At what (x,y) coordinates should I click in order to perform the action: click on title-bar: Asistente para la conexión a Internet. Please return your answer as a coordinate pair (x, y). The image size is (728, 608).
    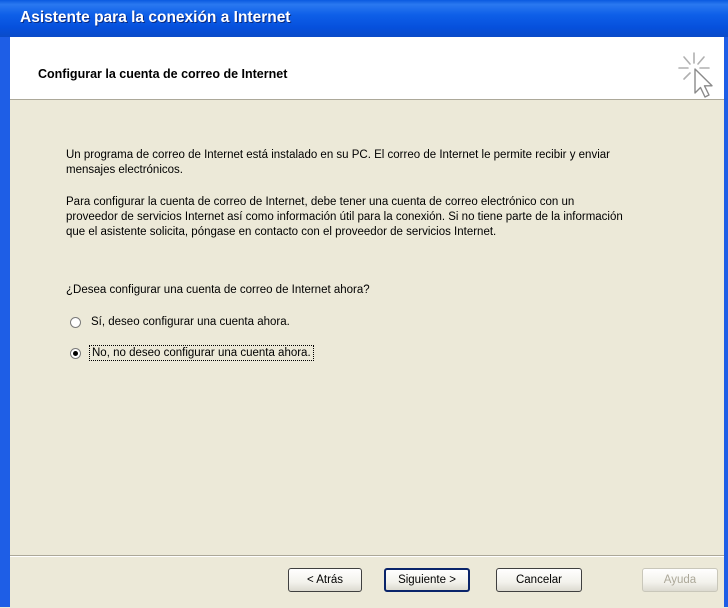
    Looking at the image, I should click on (364, 18).